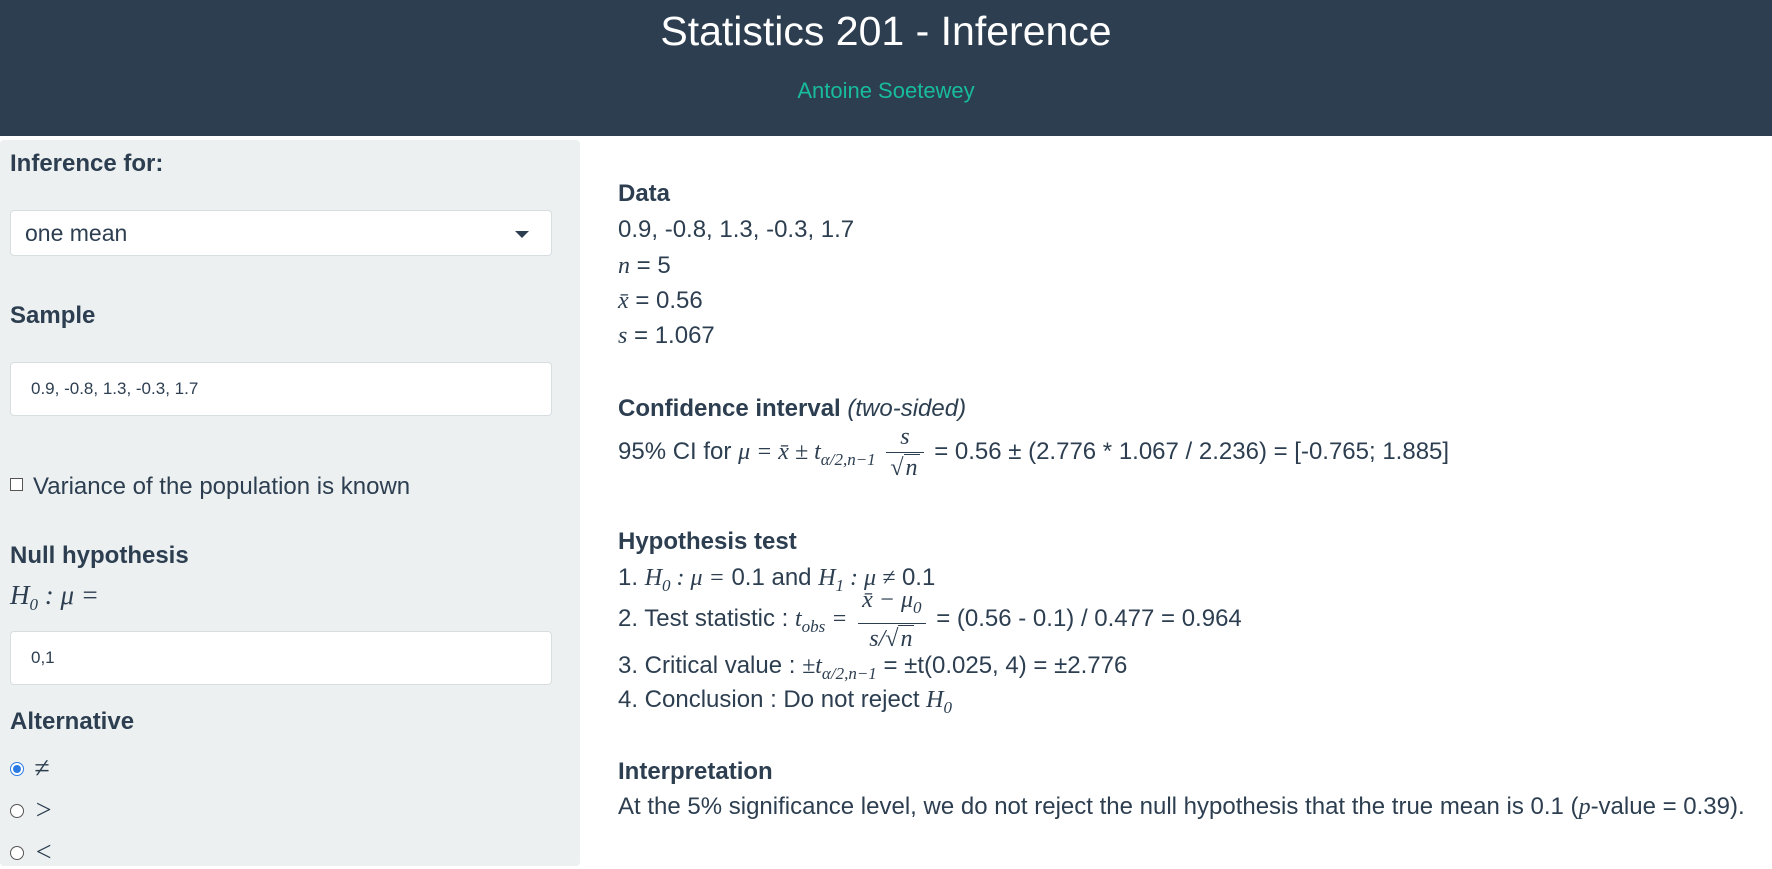 The width and height of the screenshot is (1772, 869). Describe the element at coordinates (16, 484) in the screenshot. I see `variance-known-checkbox` at that location.